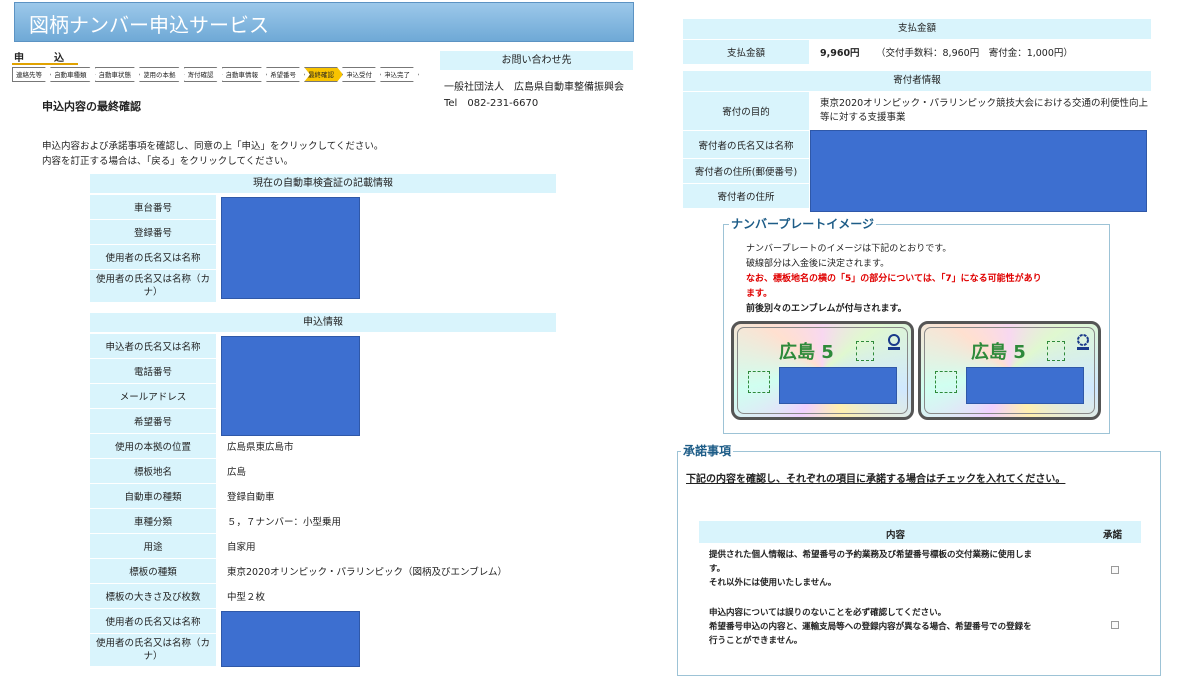 The height and width of the screenshot is (676, 1178). What do you see at coordinates (251, 497) in the screenshot?
I see `value-vehicle-type: 登録自動車` at bounding box center [251, 497].